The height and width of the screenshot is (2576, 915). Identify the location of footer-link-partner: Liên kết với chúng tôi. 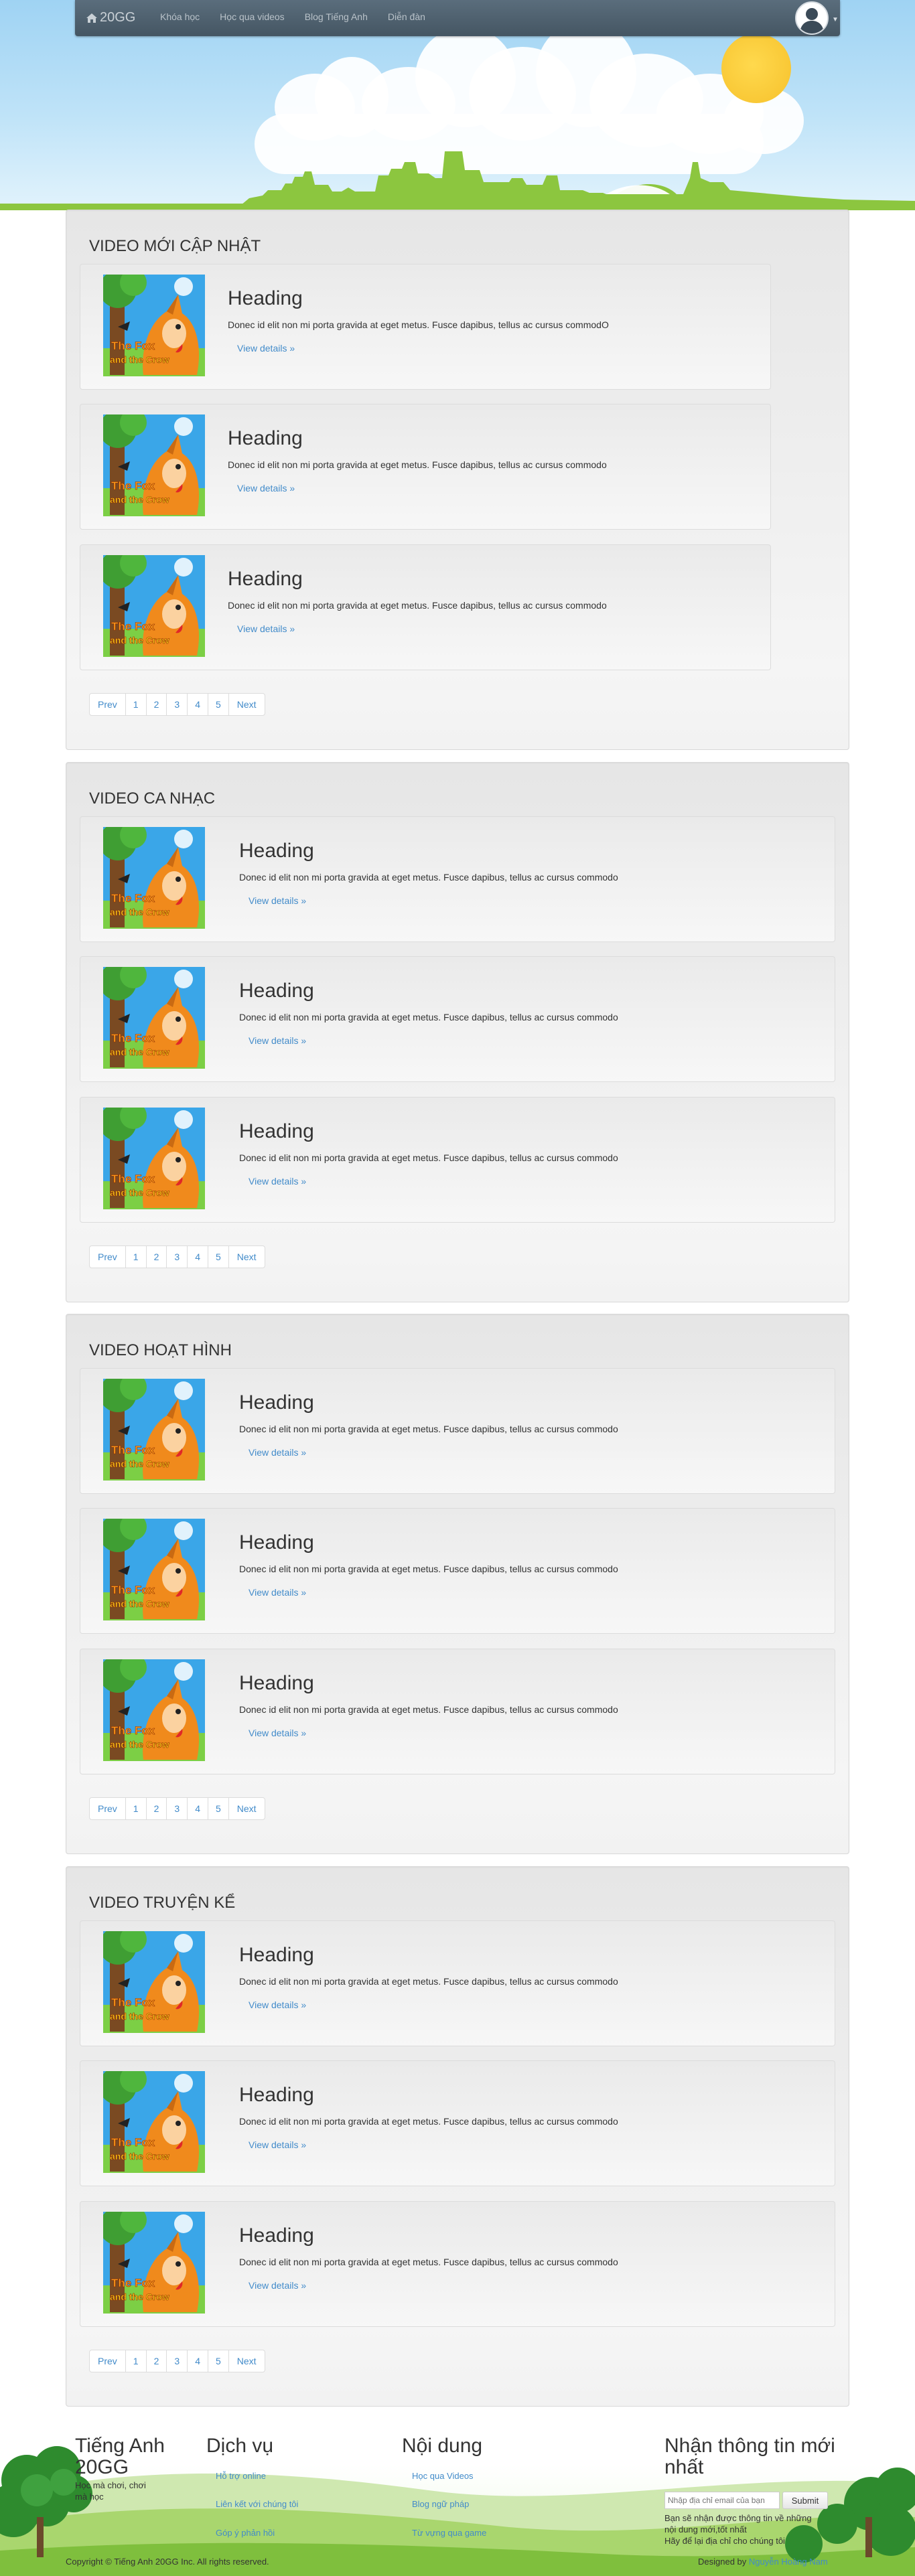
(257, 2504).